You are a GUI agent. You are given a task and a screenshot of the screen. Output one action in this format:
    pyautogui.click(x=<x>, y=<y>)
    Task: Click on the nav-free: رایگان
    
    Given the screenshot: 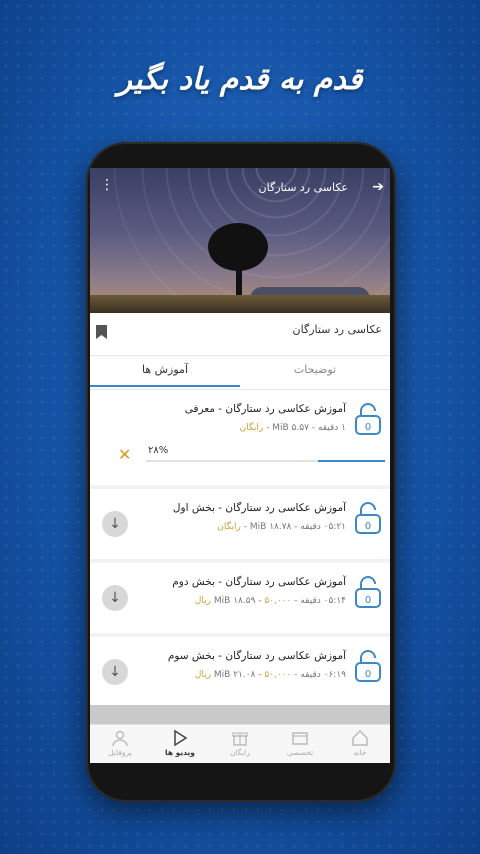 What is the action you would take?
    pyautogui.click(x=240, y=744)
    